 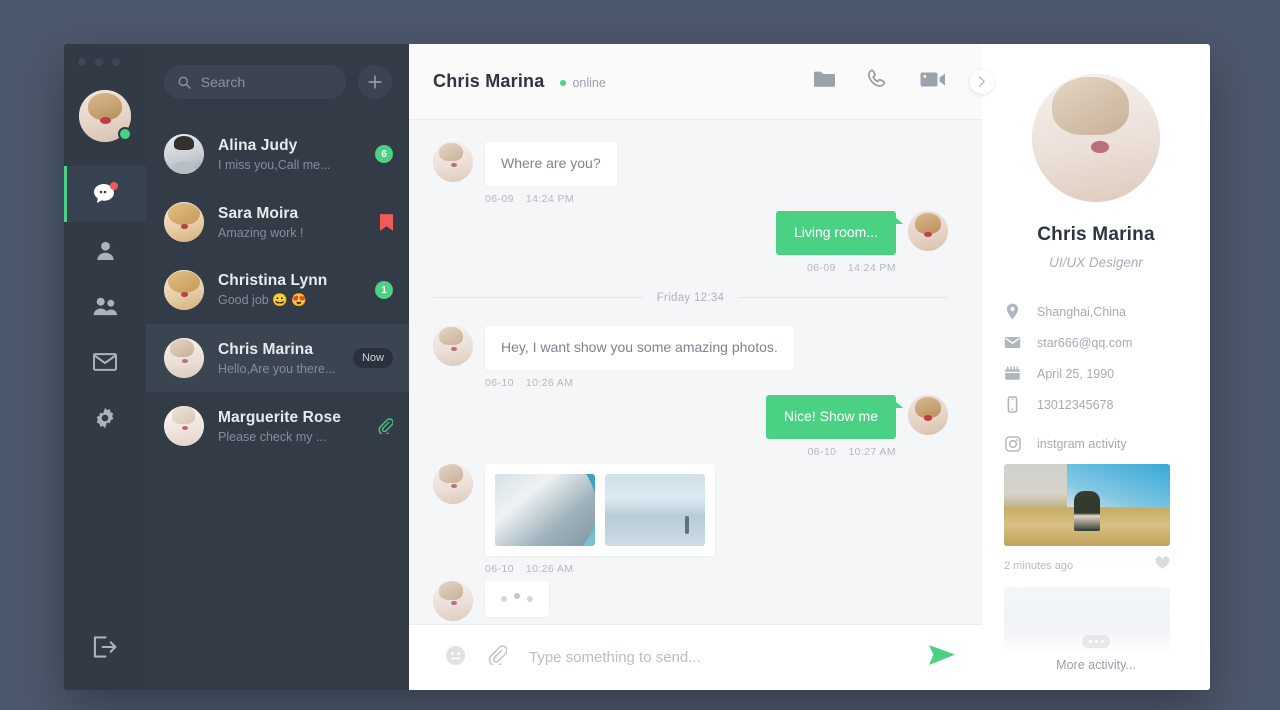 I want to click on window-controls, so click(x=99, y=62).